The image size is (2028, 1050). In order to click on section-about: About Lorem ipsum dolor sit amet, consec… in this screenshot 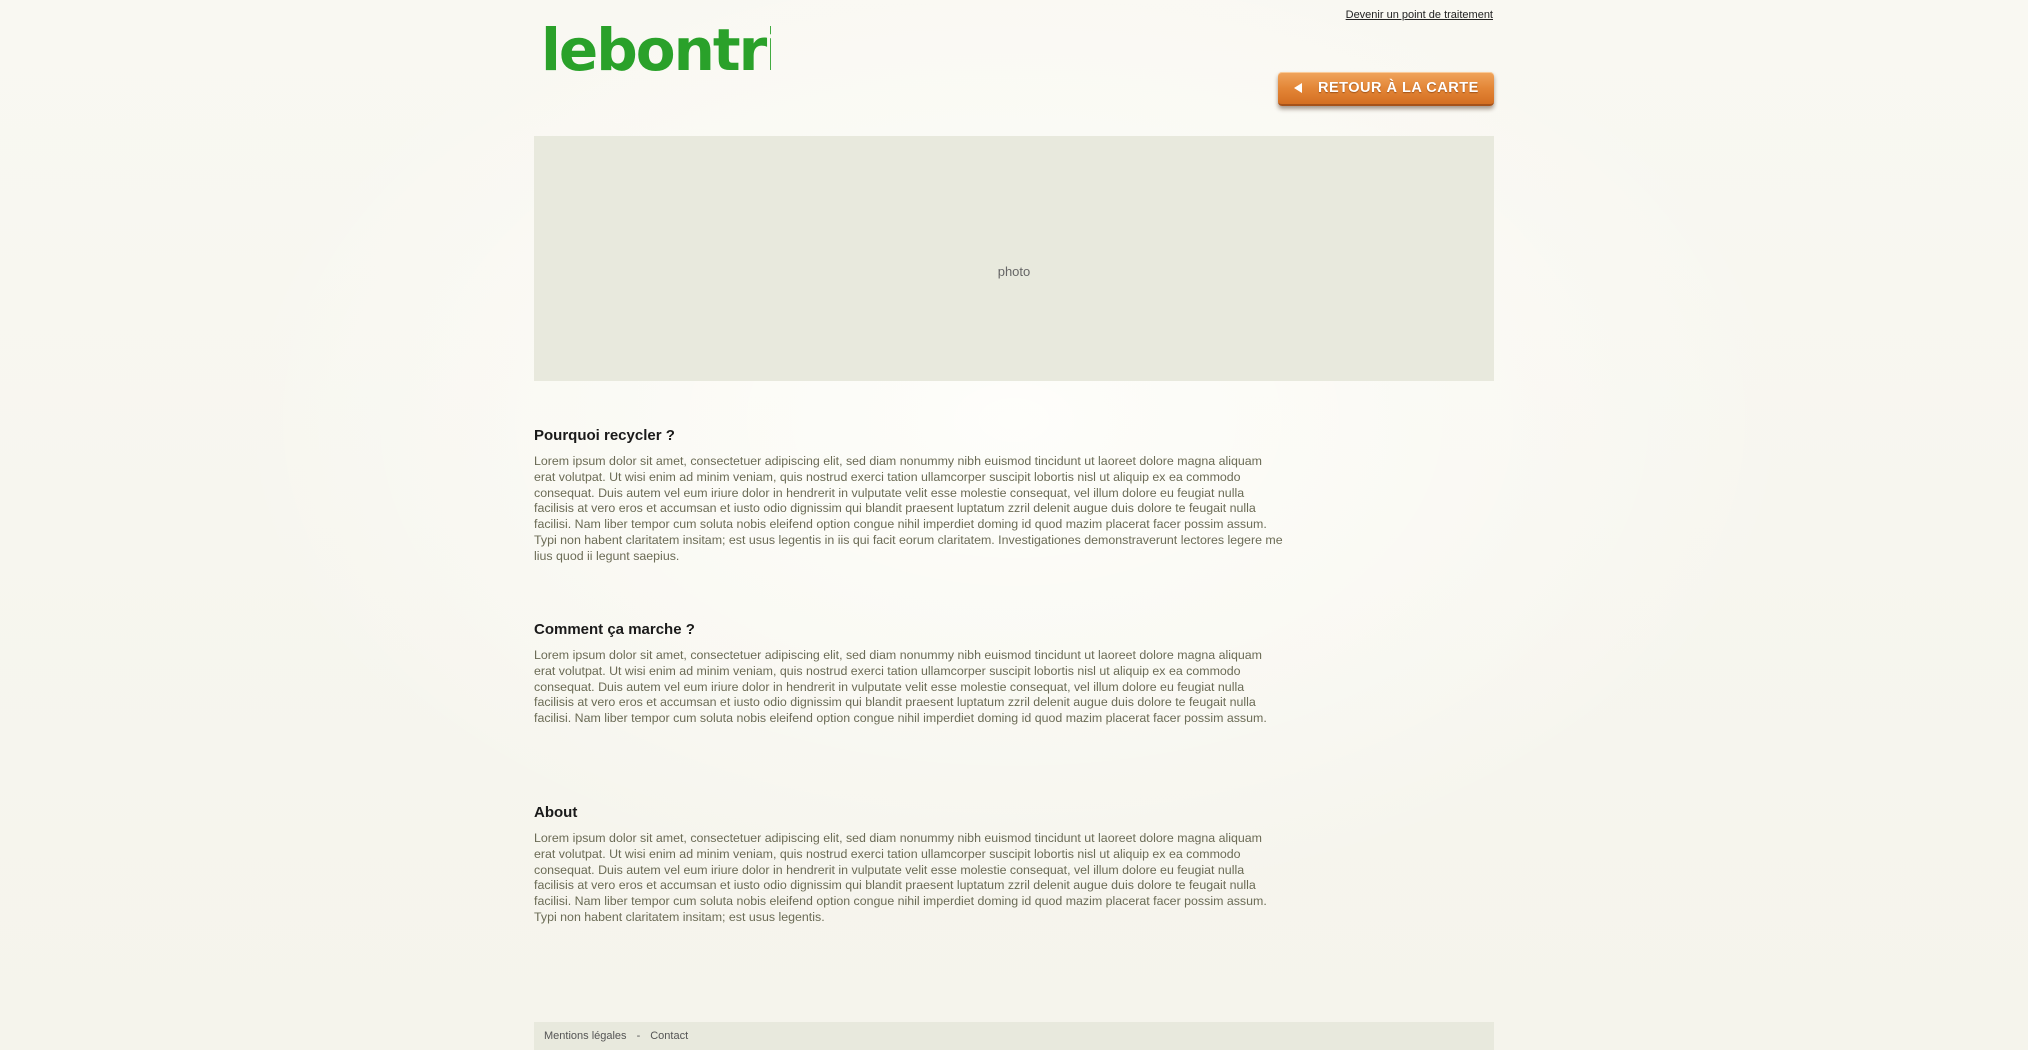, I will do `click(909, 865)`.